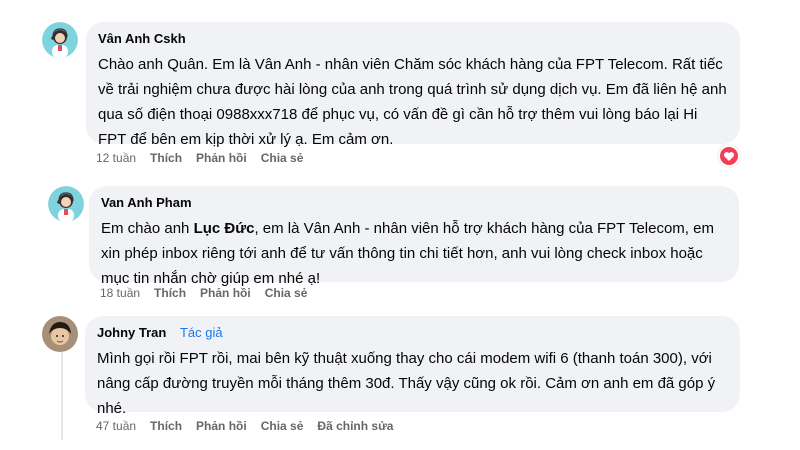 The width and height of the screenshot is (800, 450). Describe the element at coordinates (131, 332) in the screenshot. I see `comment-author: Johny Tran` at that location.